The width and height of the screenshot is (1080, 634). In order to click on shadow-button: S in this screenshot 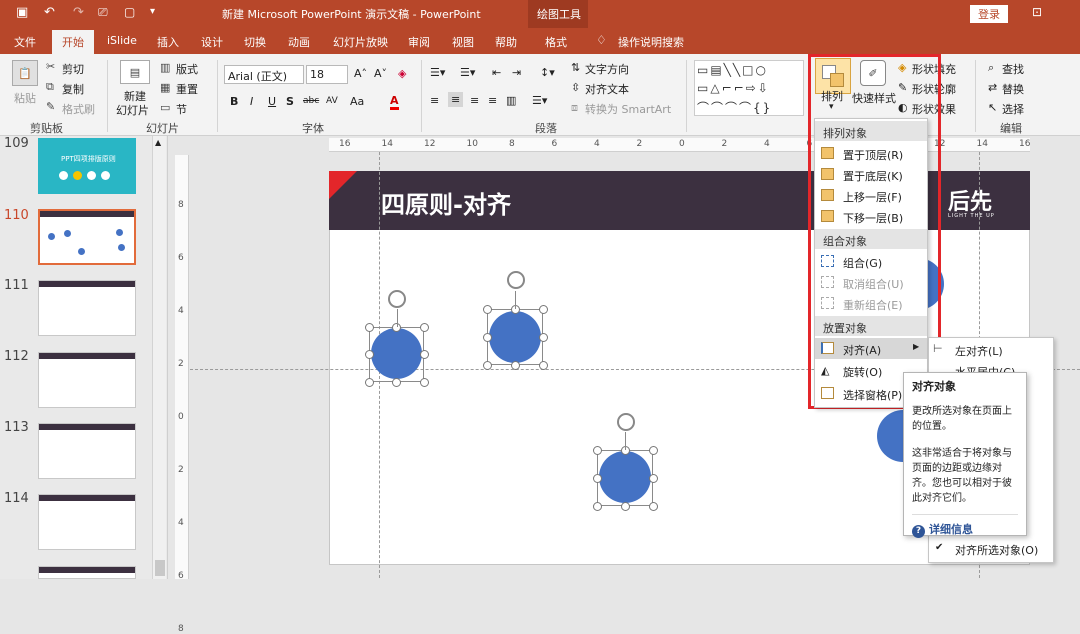, I will do `click(290, 101)`.